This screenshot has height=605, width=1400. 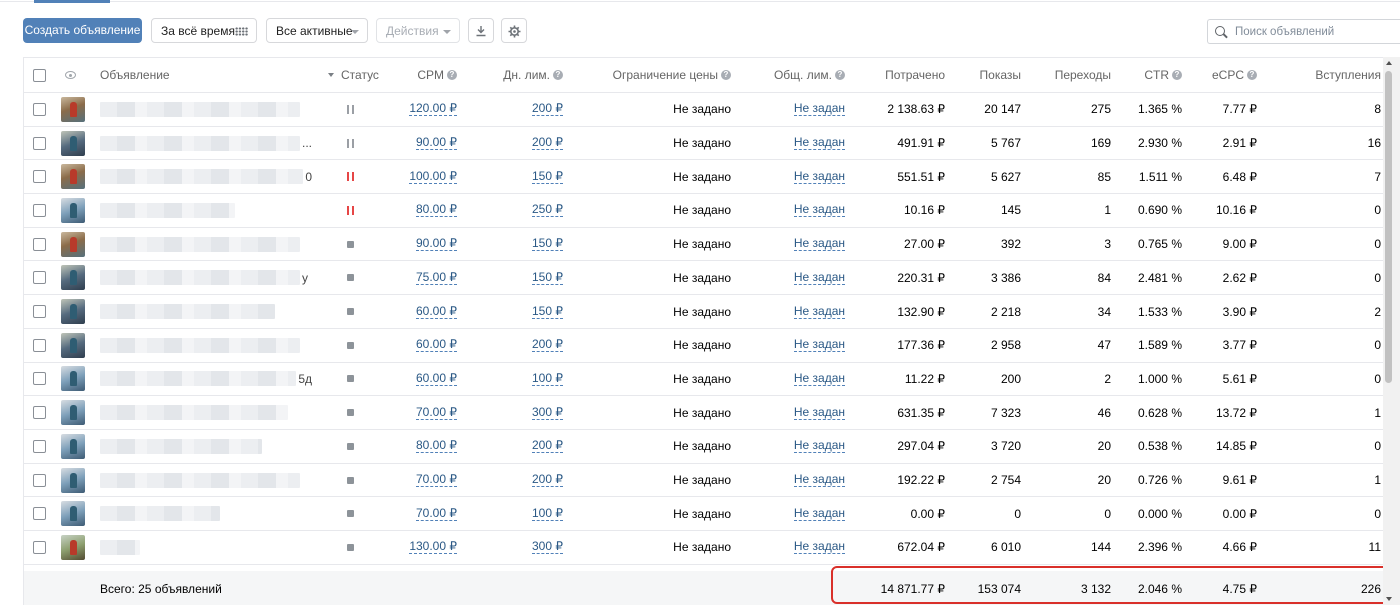 What do you see at coordinates (1327, 75) in the screenshot?
I see `header-joins: Вступления` at bounding box center [1327, 75].